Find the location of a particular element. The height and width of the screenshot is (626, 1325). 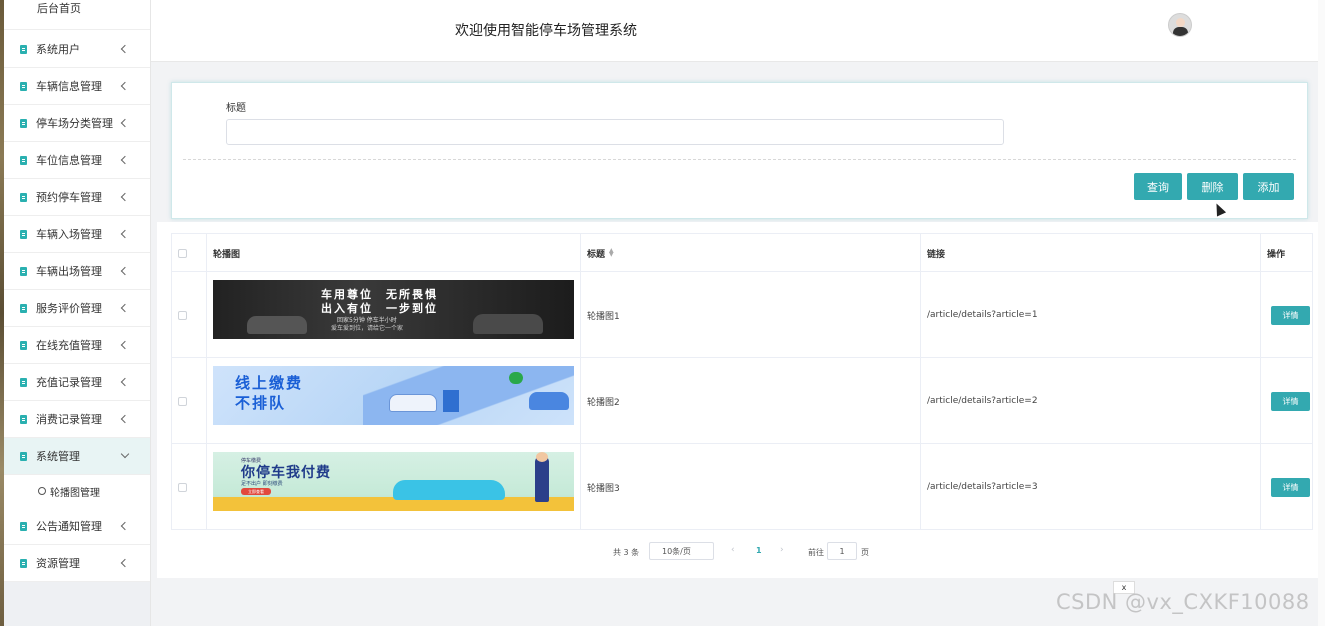

column-header-image: 轮播图 is located at coordinates (394, 253).